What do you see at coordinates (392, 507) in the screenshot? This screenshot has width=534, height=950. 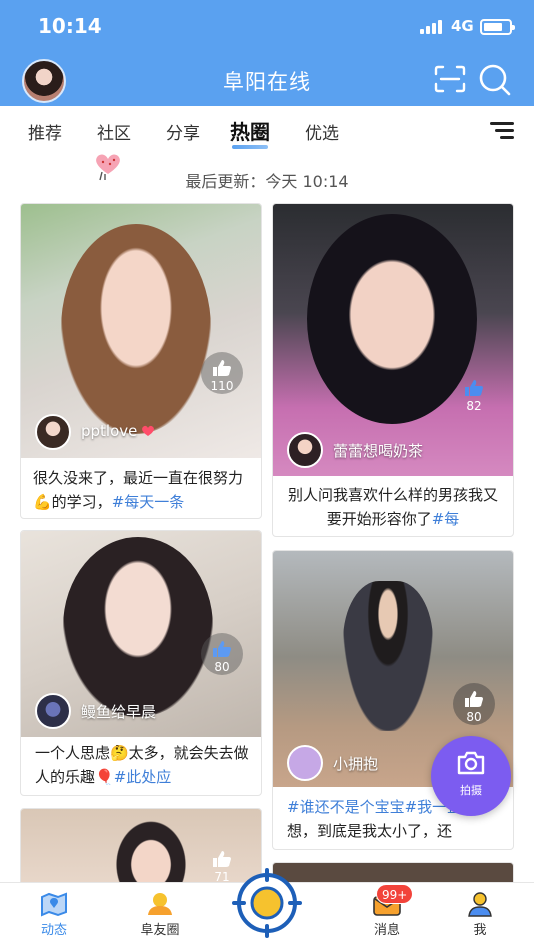 I see `post-caption: 别人问我喜欢什么样的男孩我又要开始形容你了#每` at bounding box center [392, 507].